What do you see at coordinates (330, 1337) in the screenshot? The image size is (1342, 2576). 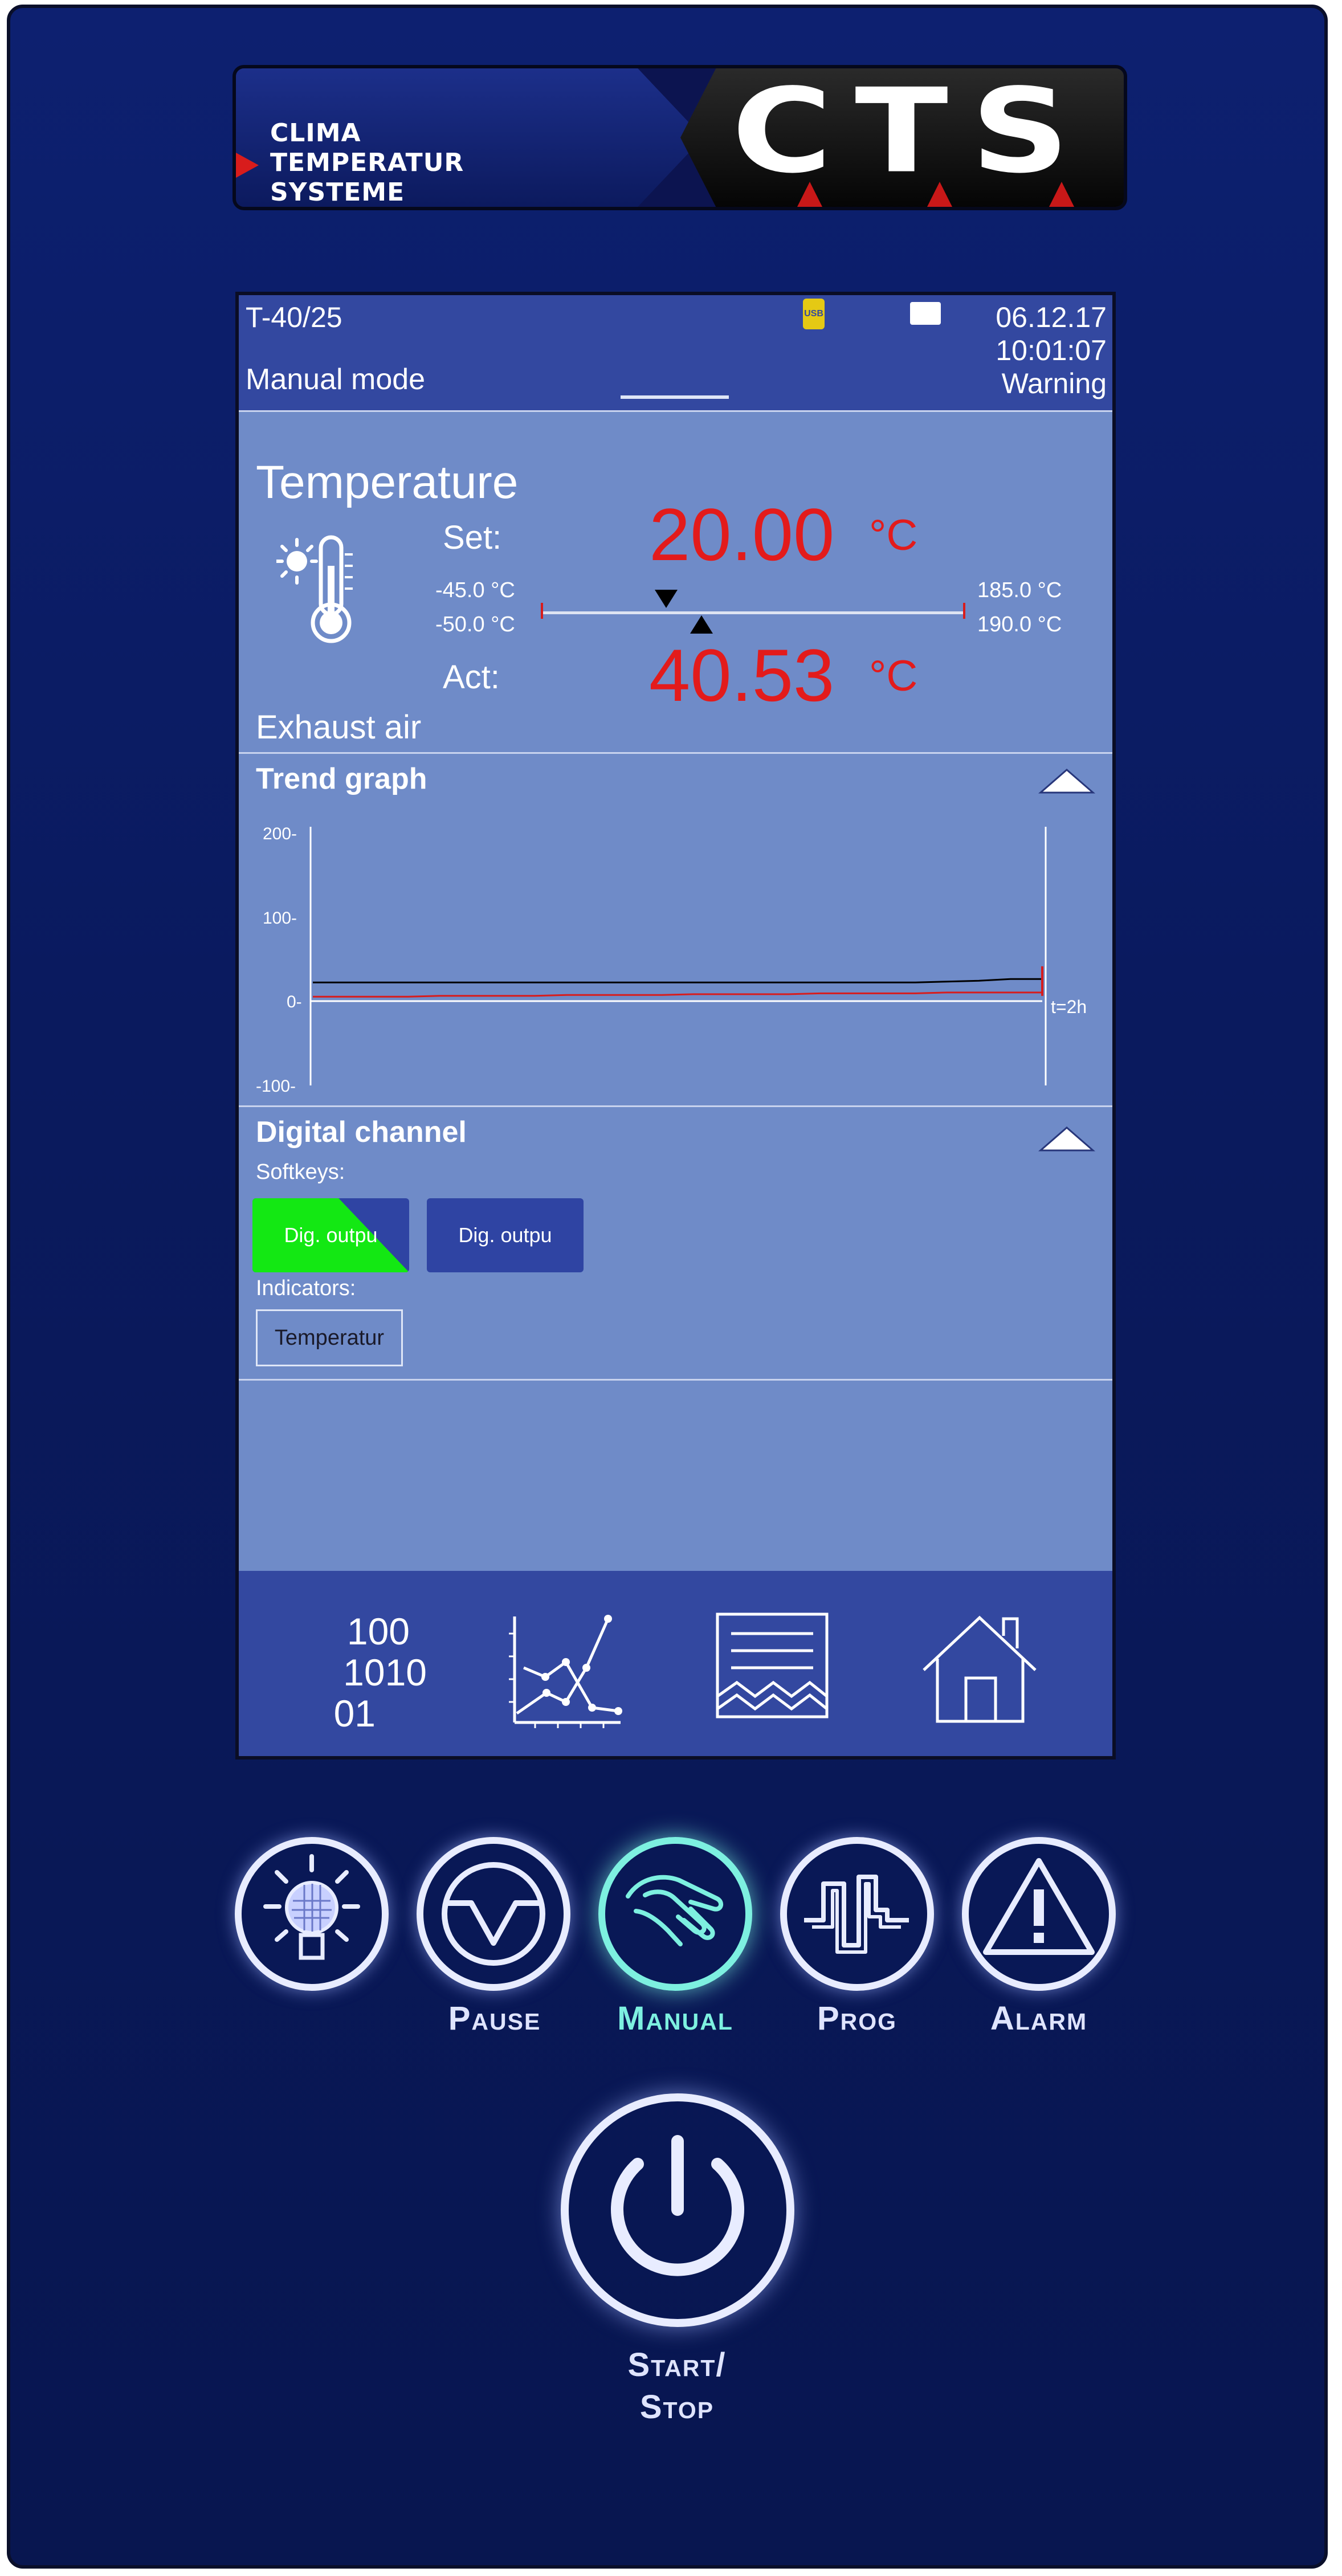 I see `temperature-indicator: Temperatur` at bounding box center [330, 1337].